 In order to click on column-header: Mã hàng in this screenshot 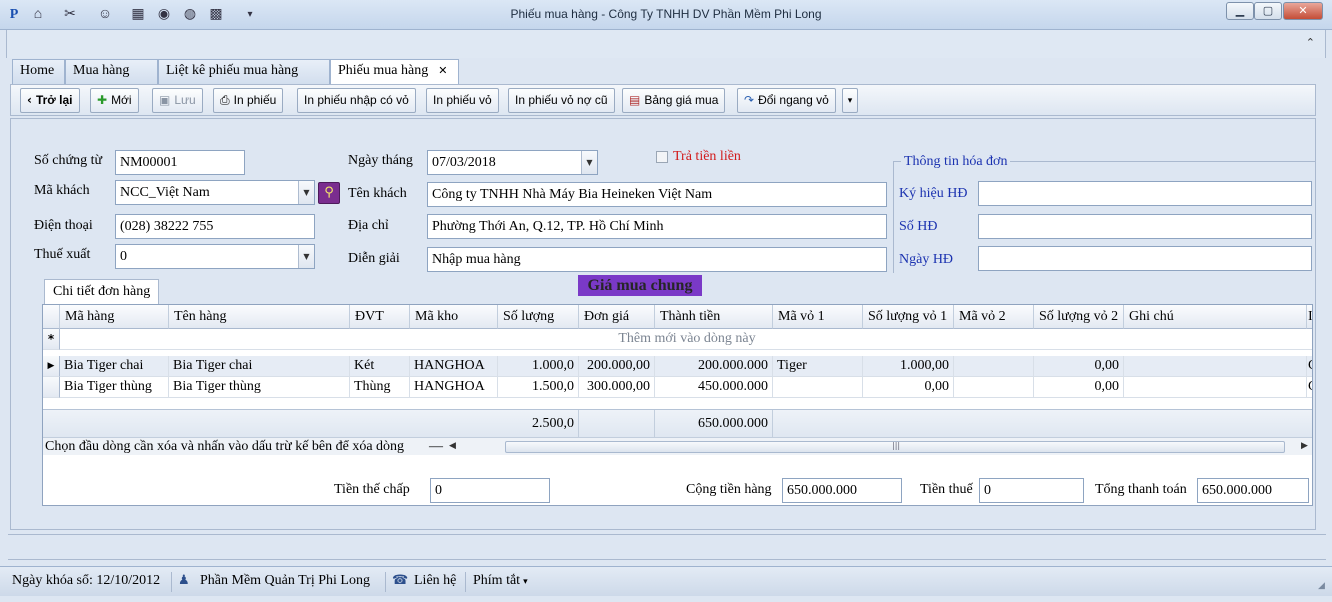, I will do `click(114, 317)`.